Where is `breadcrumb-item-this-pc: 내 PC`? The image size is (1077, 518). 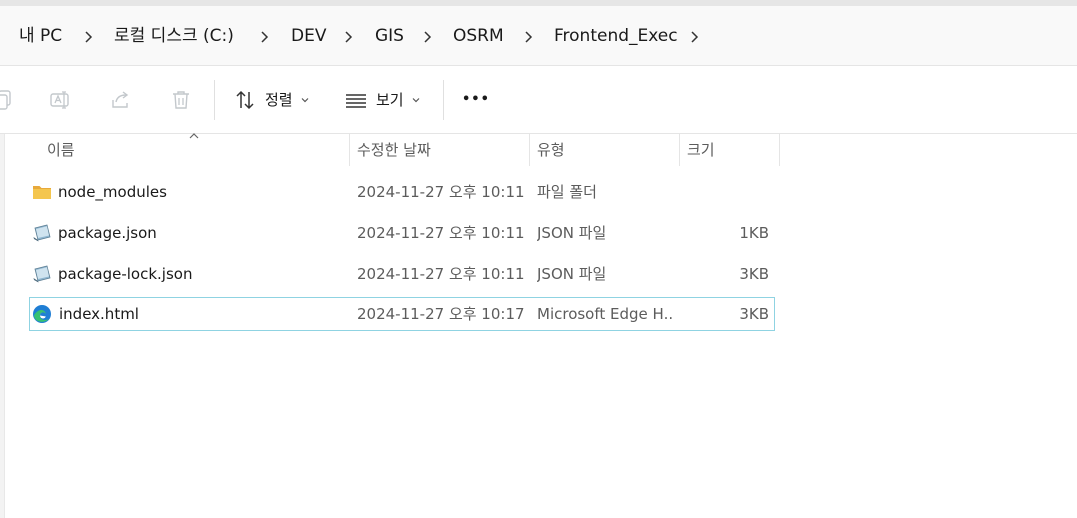 breadcrumb-item-this-pc: 내 PC is located at coordinates (40, 36).